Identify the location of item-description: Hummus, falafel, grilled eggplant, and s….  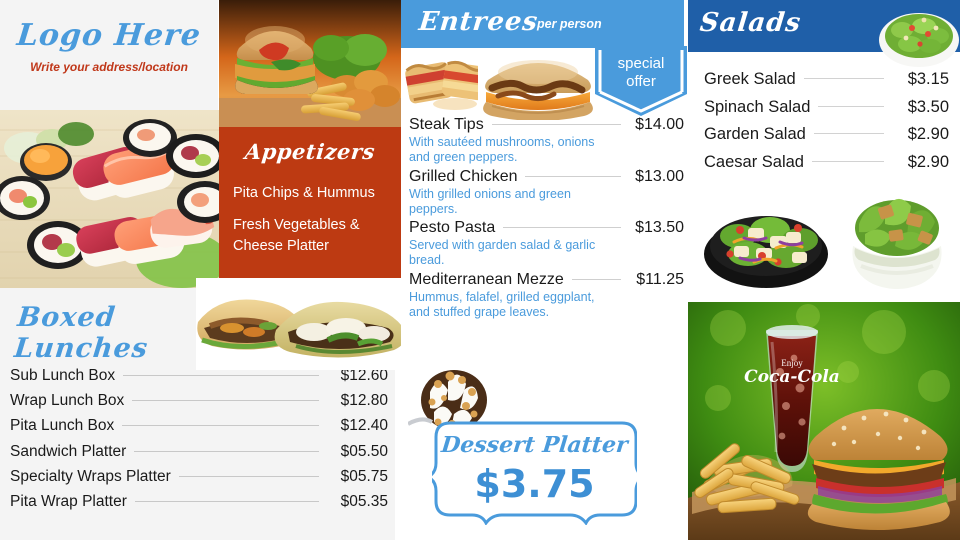
(502, 304).